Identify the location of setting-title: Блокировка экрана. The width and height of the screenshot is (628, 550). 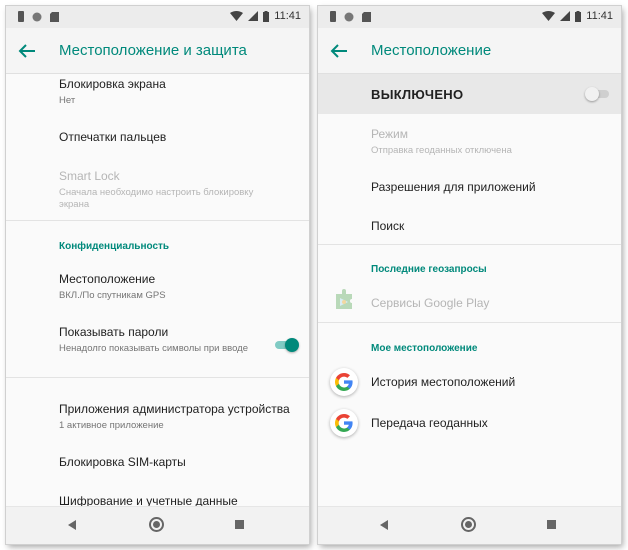
(112, 84).